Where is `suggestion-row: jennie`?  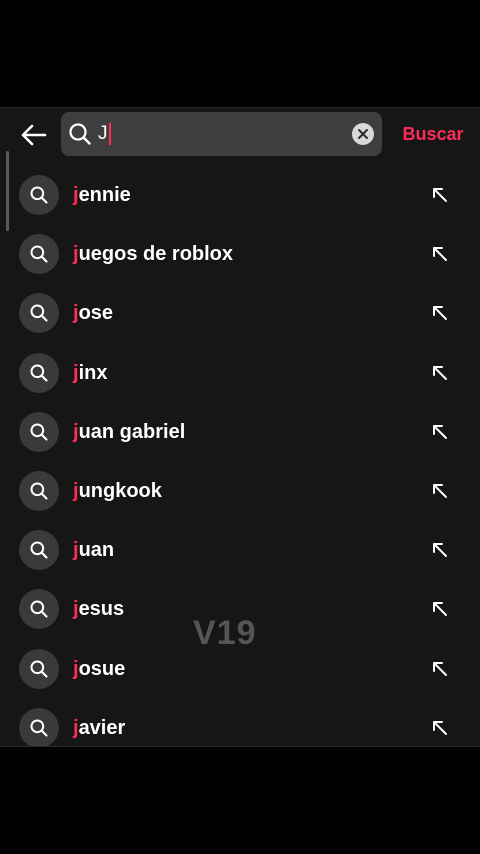
suggestion-row: jennie is located at coordinates (240, 194).